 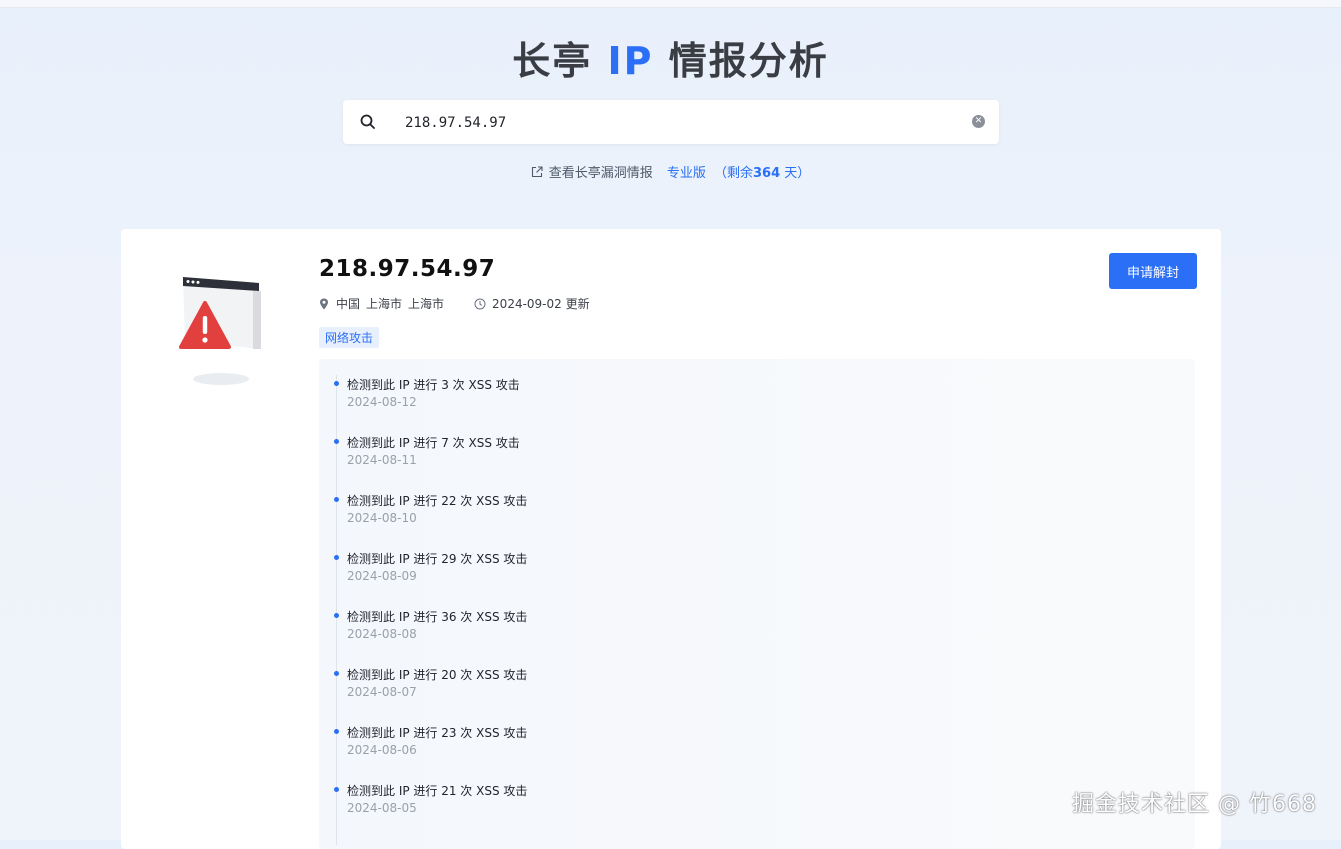 What do you see at coordinates (382, 750) in the screenshot?
I see `event-date: 2024-08-06` at bounding box center [382, 750].